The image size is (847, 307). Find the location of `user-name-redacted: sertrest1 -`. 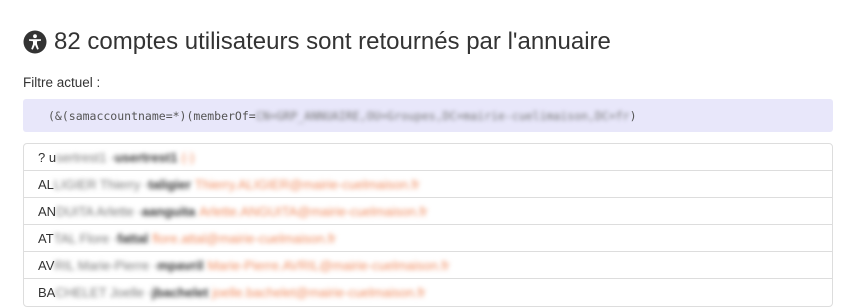

user-name-redacted: sertrest1 - is located at coordinates (85, 157).